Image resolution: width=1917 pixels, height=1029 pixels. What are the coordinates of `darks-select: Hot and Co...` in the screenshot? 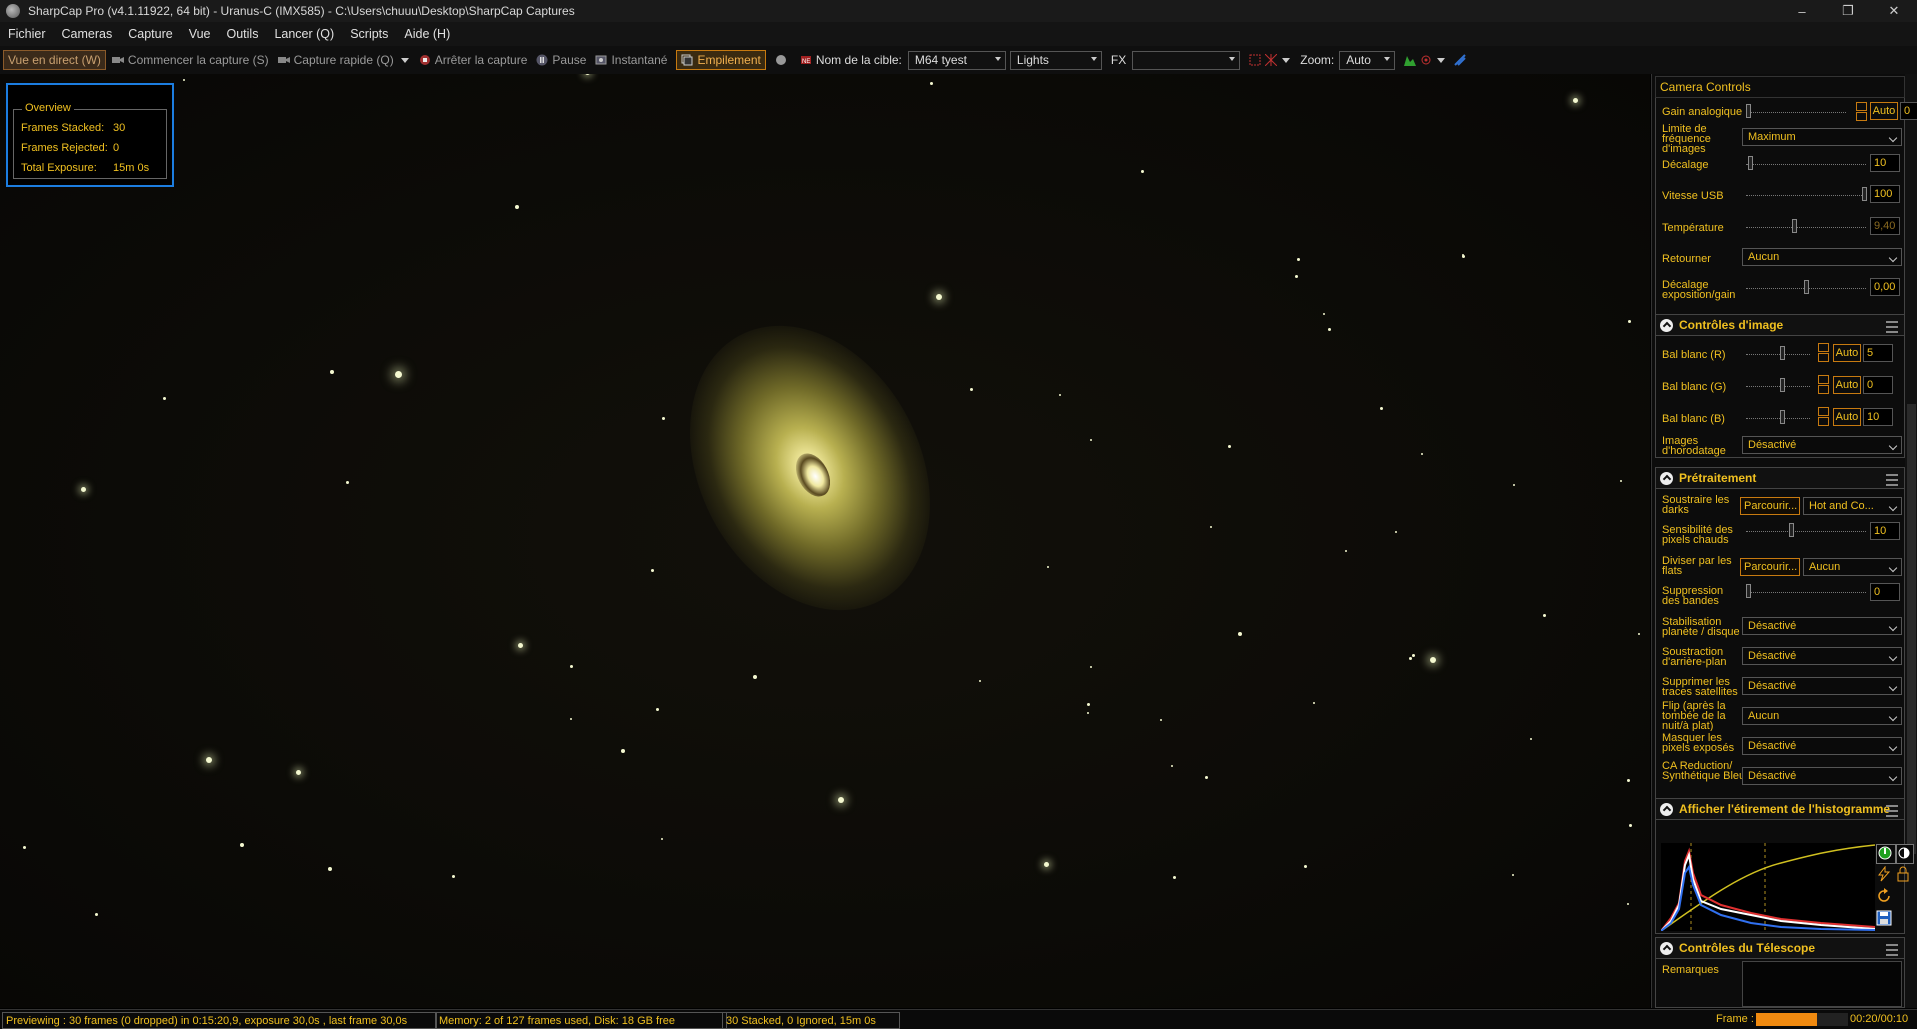 It's located at (1852, 506).